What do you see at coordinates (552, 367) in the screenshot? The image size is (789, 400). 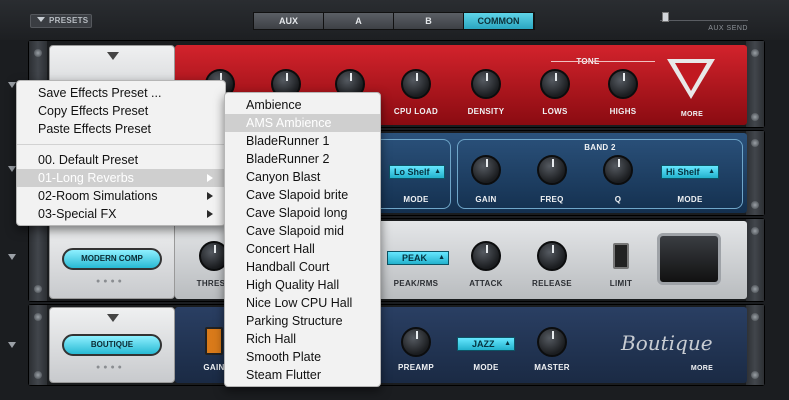 I see `master-label: MASTER` at bounding box center [552, 367].